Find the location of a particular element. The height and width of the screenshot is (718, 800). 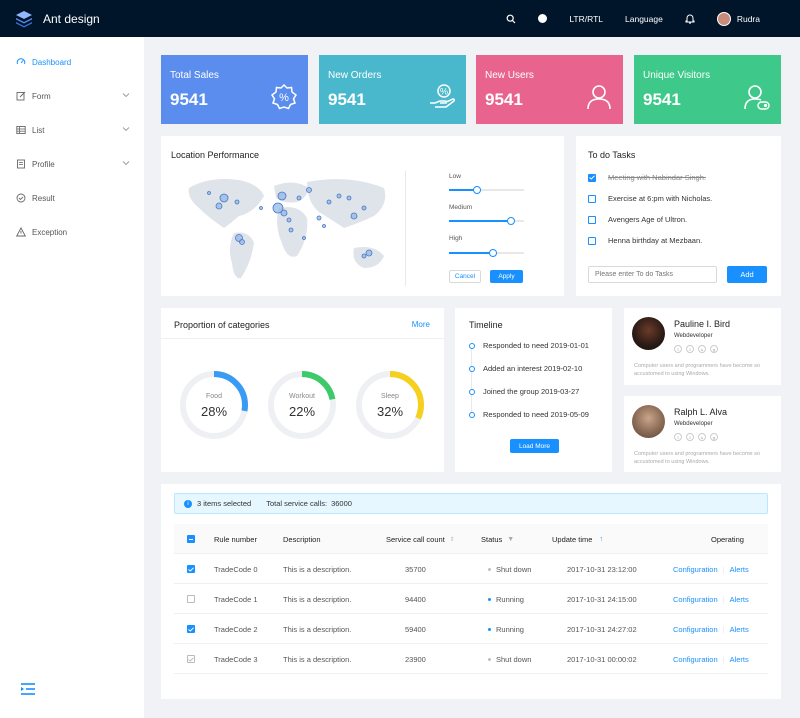

todo-item: Henna birthday at Mezbaan. is located at coordinates (645, 240).